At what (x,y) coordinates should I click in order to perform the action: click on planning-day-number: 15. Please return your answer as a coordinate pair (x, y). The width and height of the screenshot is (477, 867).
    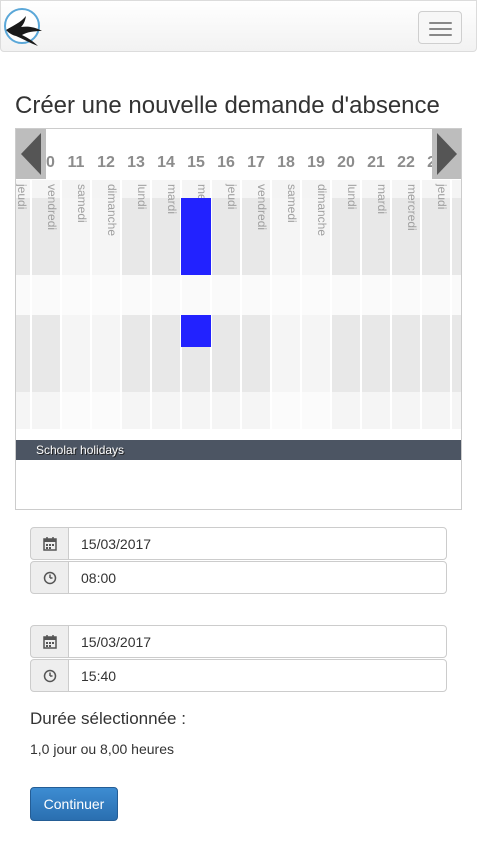
    Looking at the image, I should click on (196, 162).